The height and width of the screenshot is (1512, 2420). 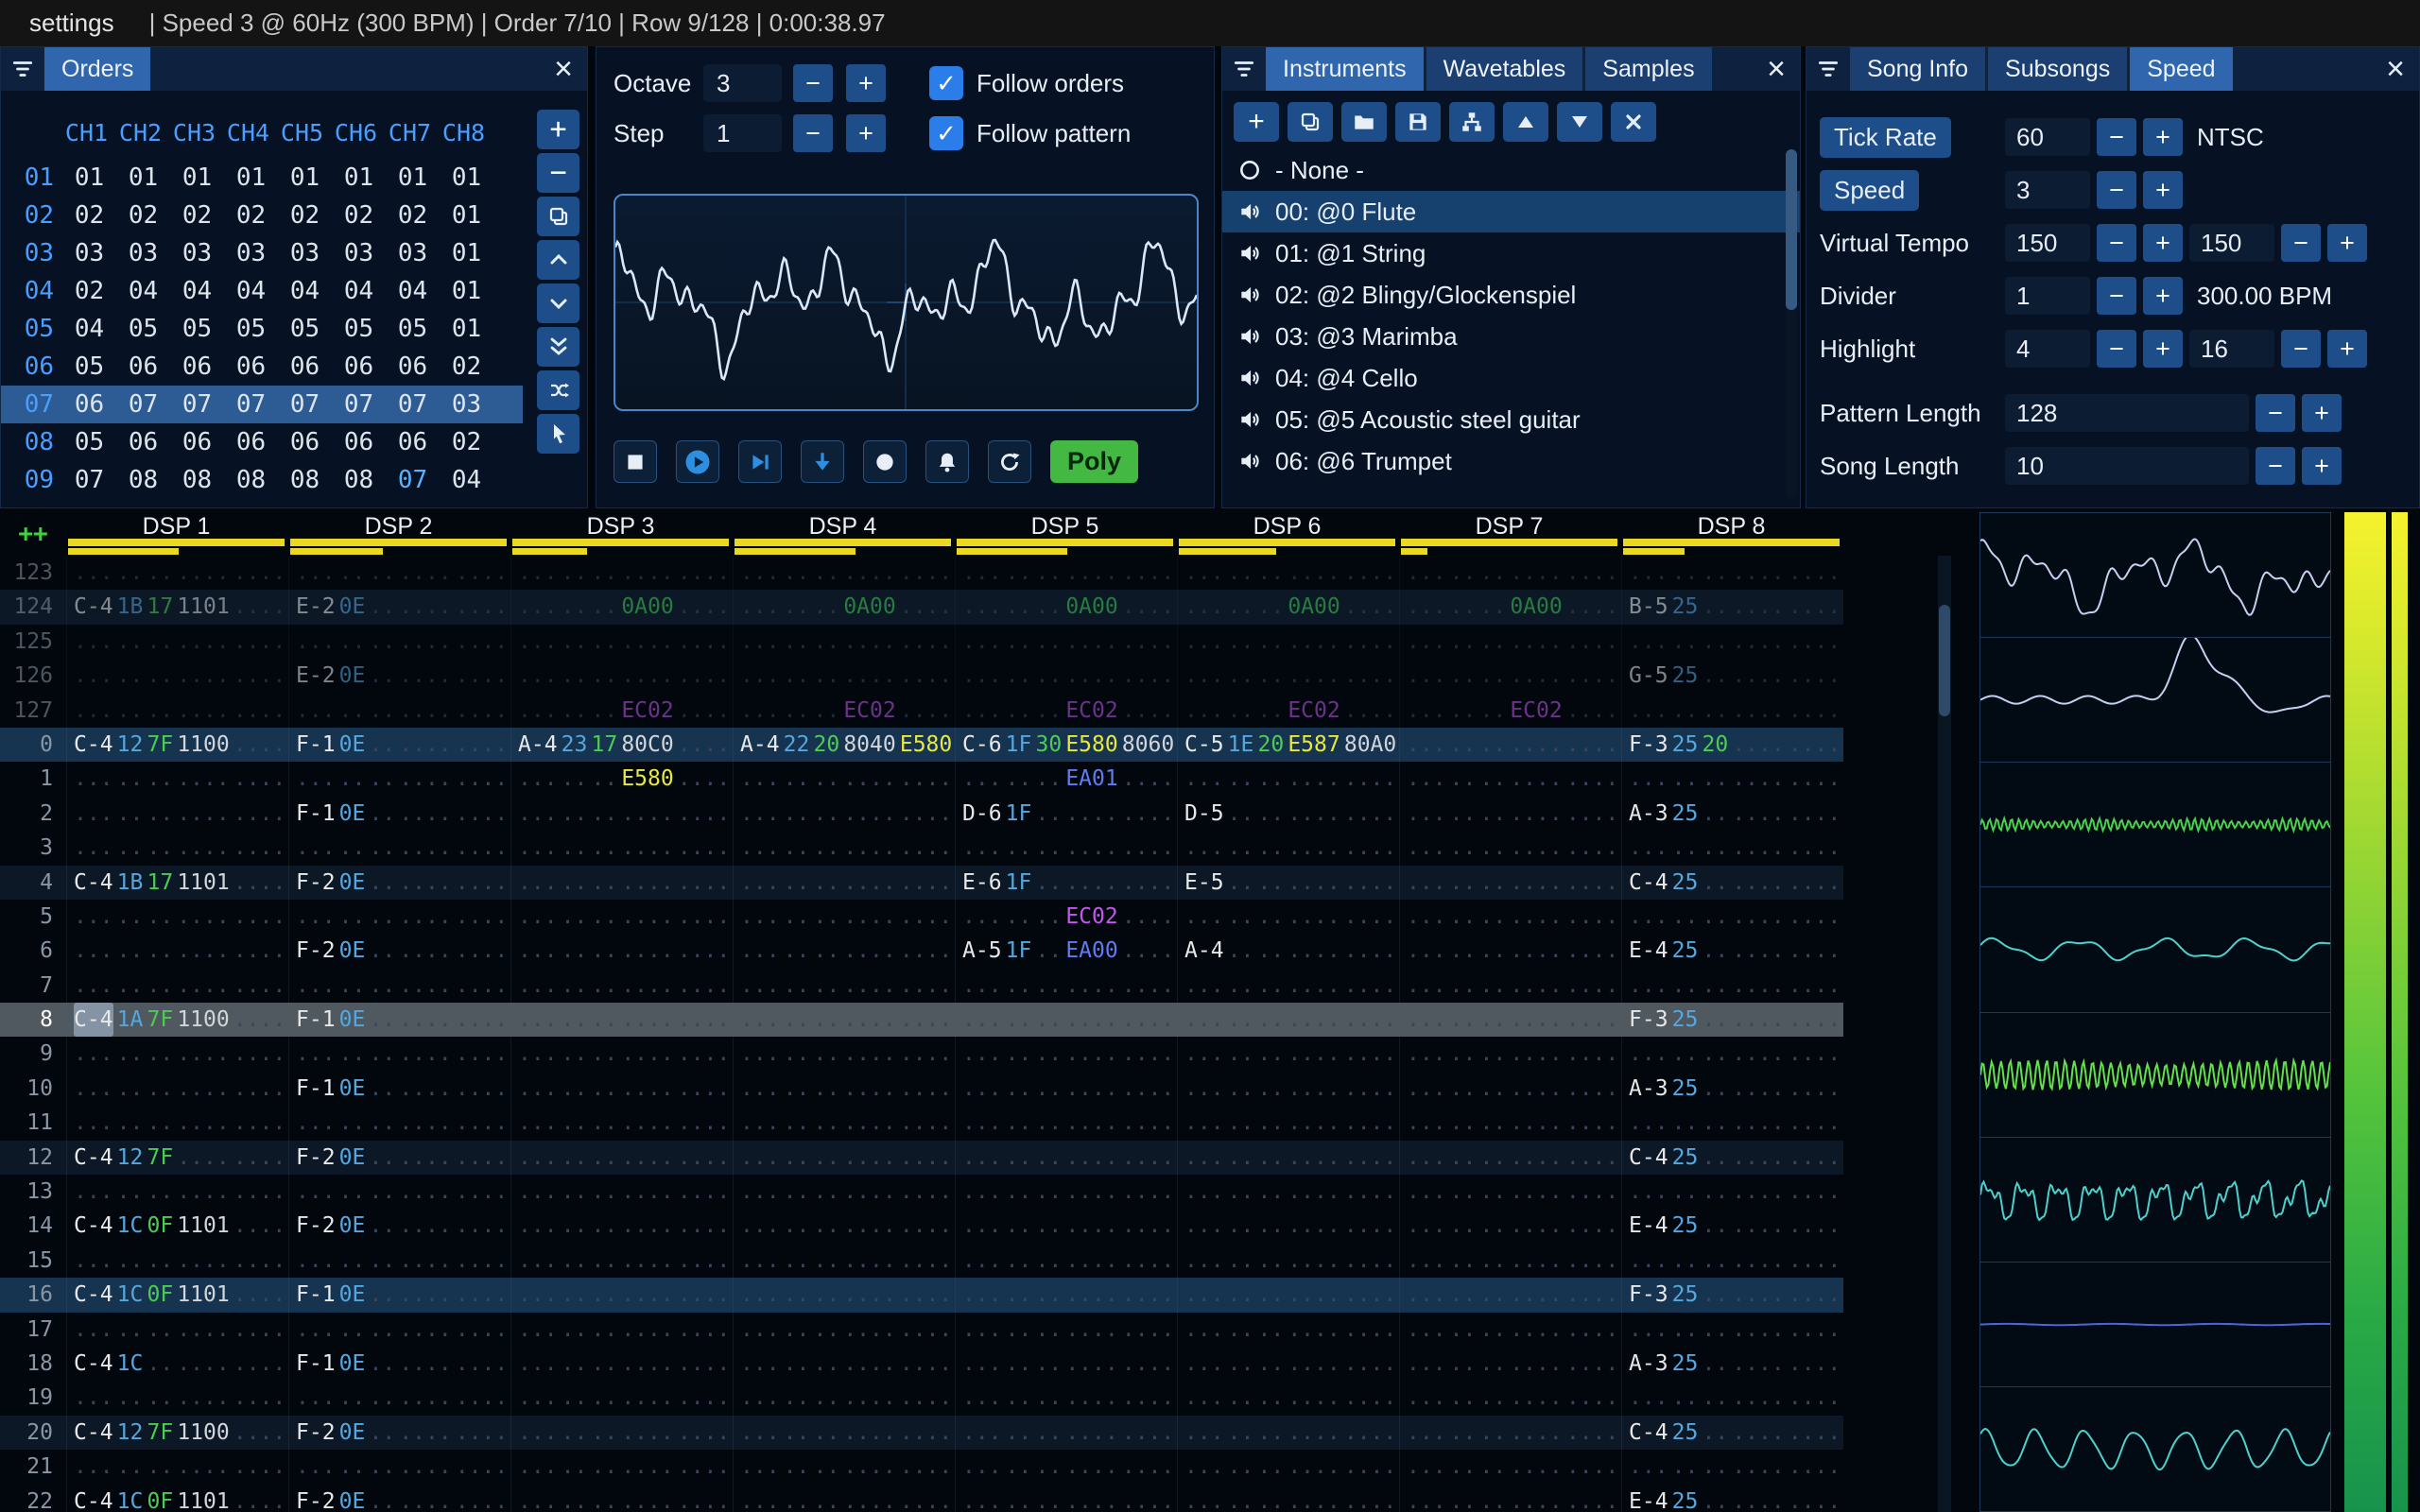 I want to click on channel-header-7: DSP 7, so click(x=1509, y=534).